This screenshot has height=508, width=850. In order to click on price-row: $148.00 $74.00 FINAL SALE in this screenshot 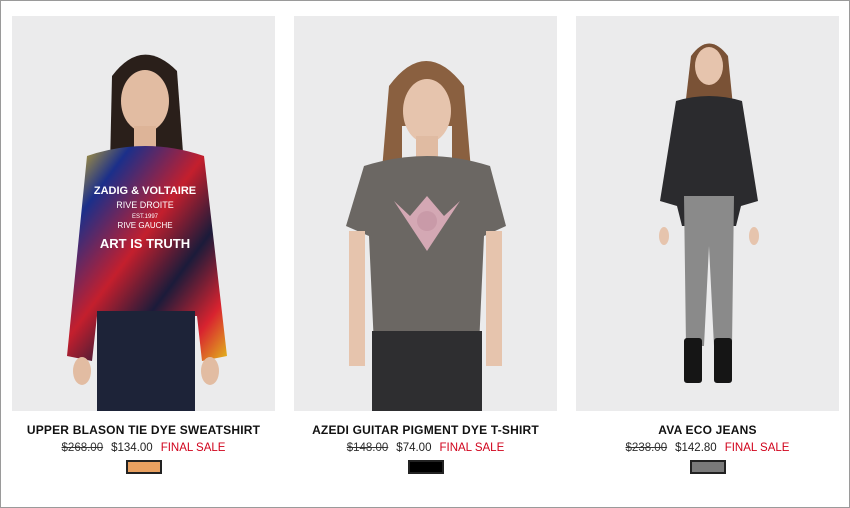, I will do `click(426, 448)`.